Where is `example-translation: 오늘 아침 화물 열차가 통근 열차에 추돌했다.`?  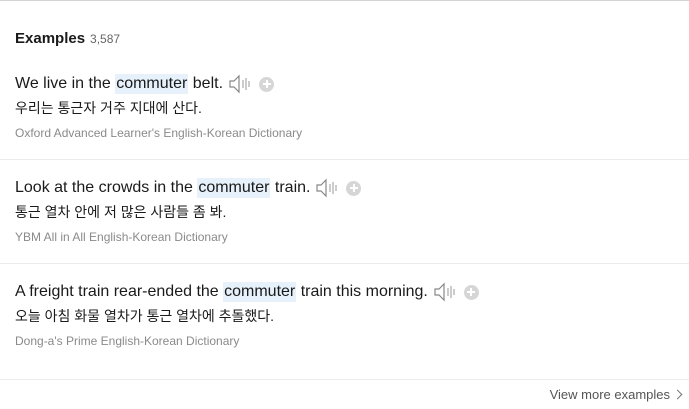
example-translation: 오늘 아침 화물 열차가 통근 열차에 추돌했다. is located at coordinates (145, 316).